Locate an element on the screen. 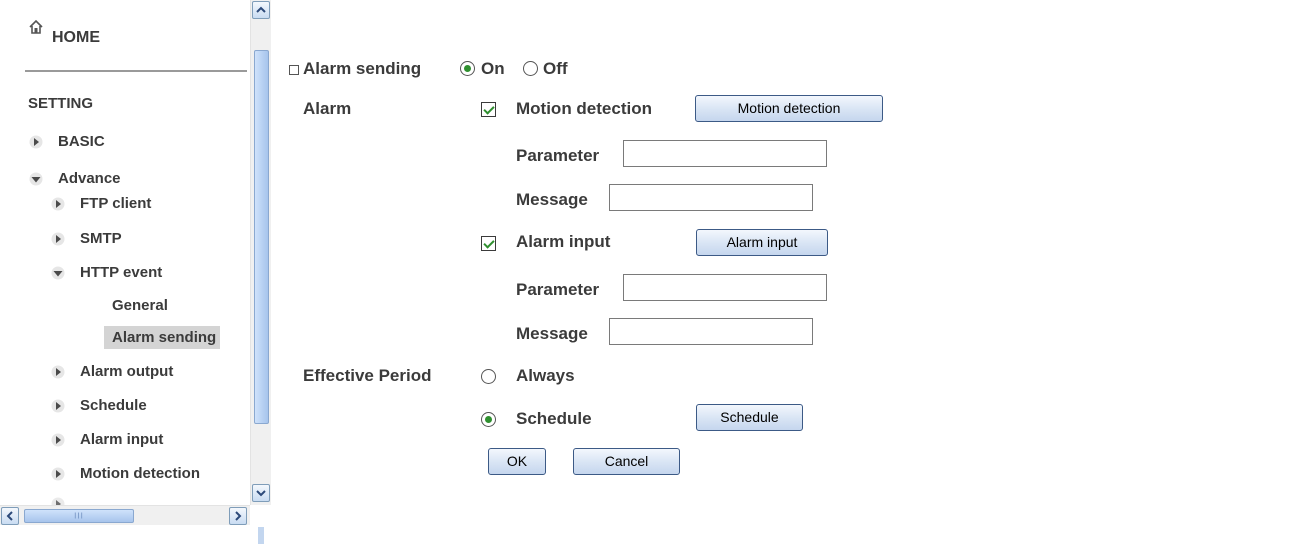 This screenshot has width=1307, height=544. nav-item-alarm-input: Alarm input is located at coordinates (106, 439).